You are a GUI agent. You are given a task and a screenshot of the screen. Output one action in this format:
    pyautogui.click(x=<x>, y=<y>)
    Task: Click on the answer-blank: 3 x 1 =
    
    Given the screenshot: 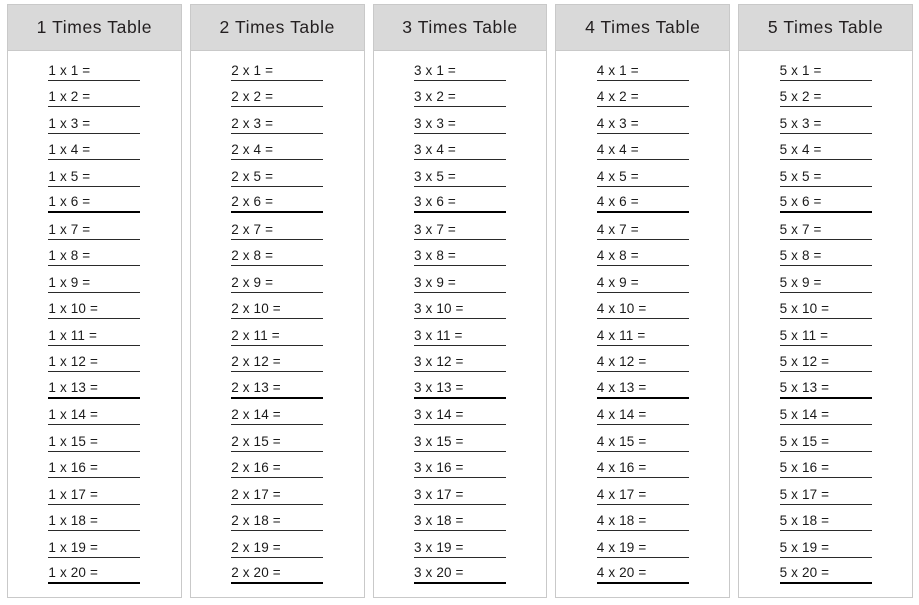 What is the action you would take?
    pyautogui.click(x=459, y=72)
    